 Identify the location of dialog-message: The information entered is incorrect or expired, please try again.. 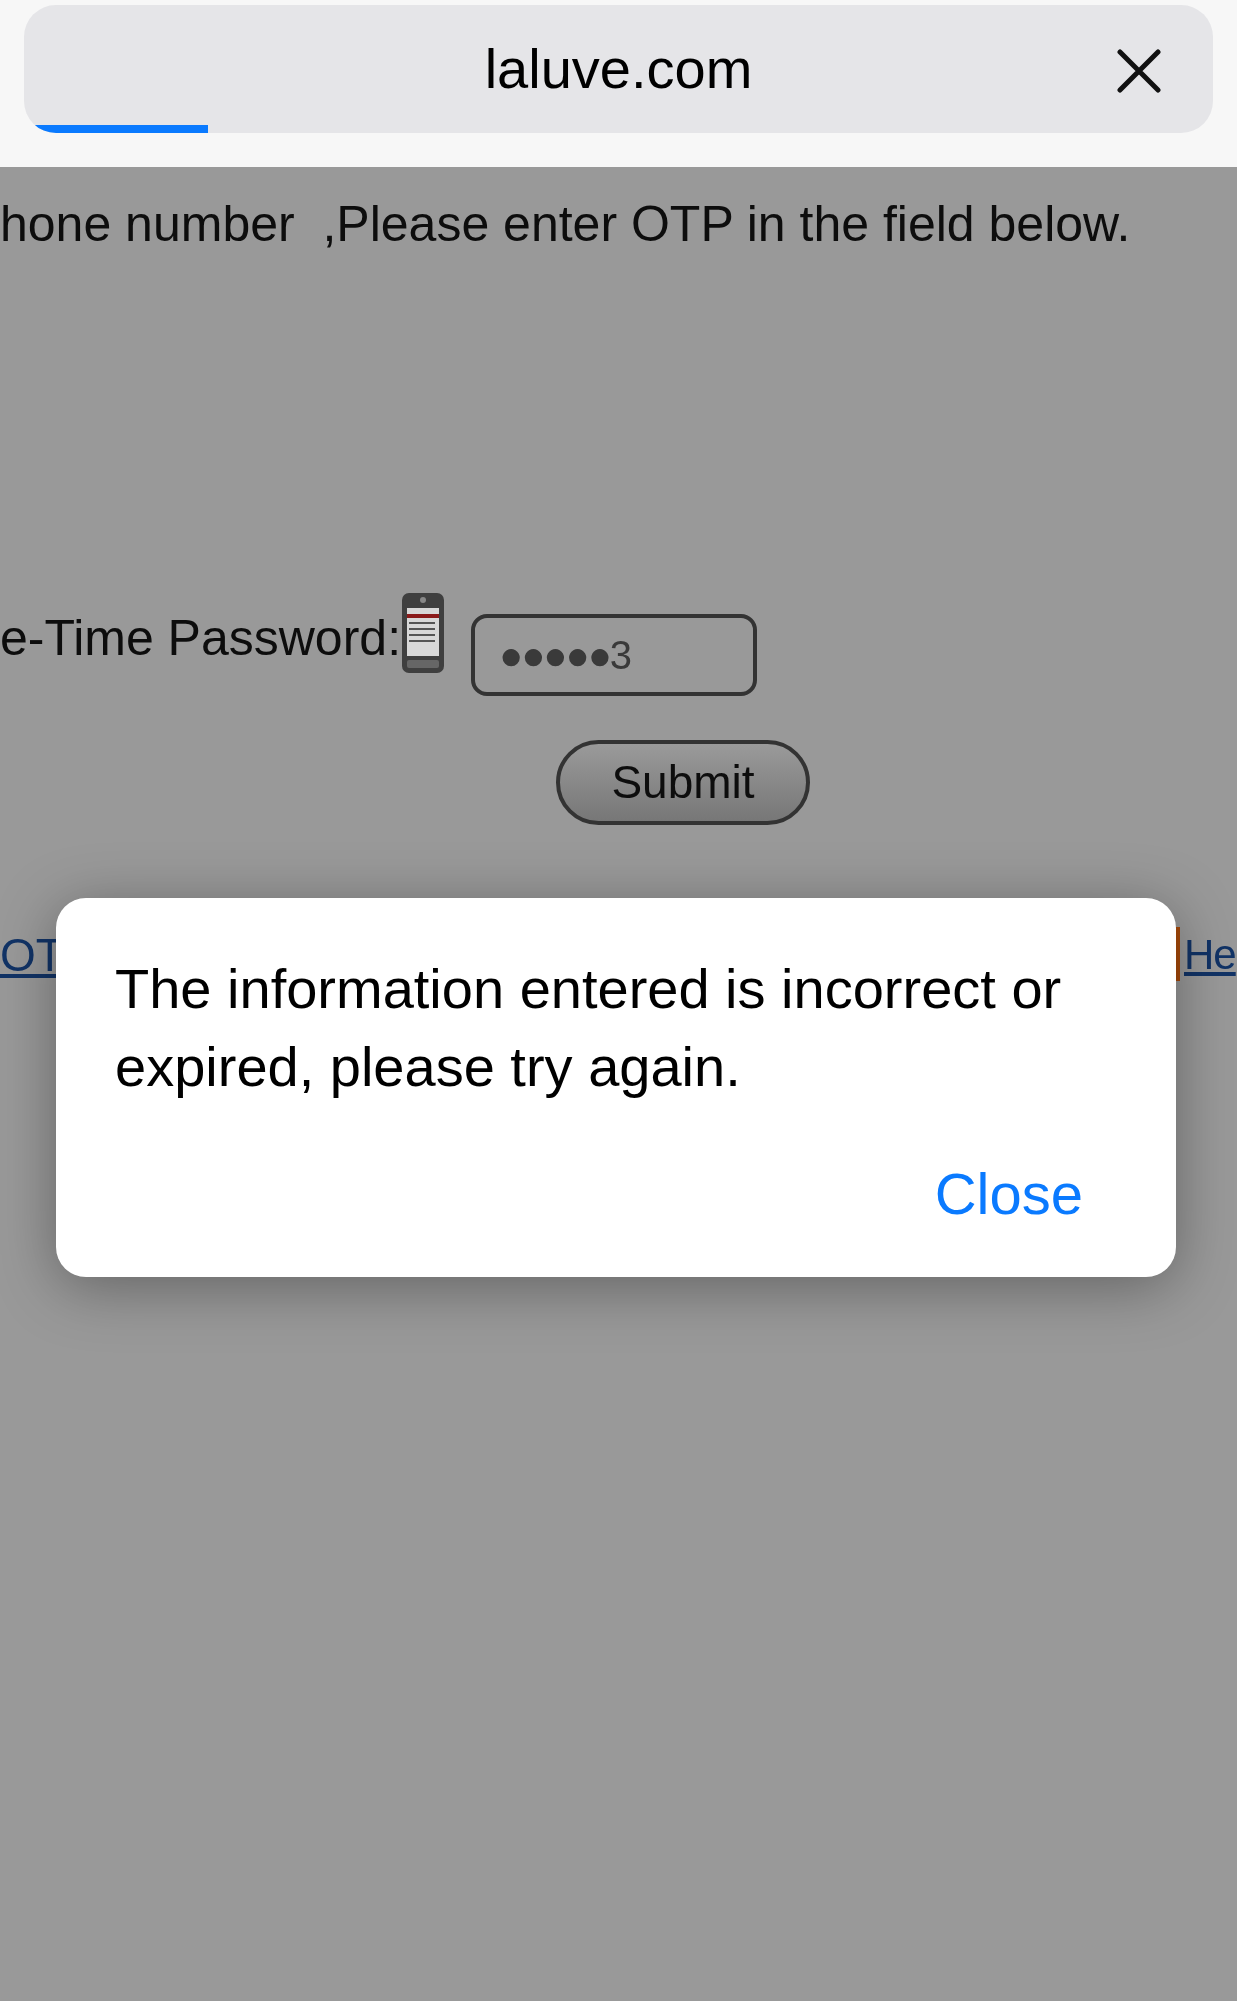
(589, 1028).